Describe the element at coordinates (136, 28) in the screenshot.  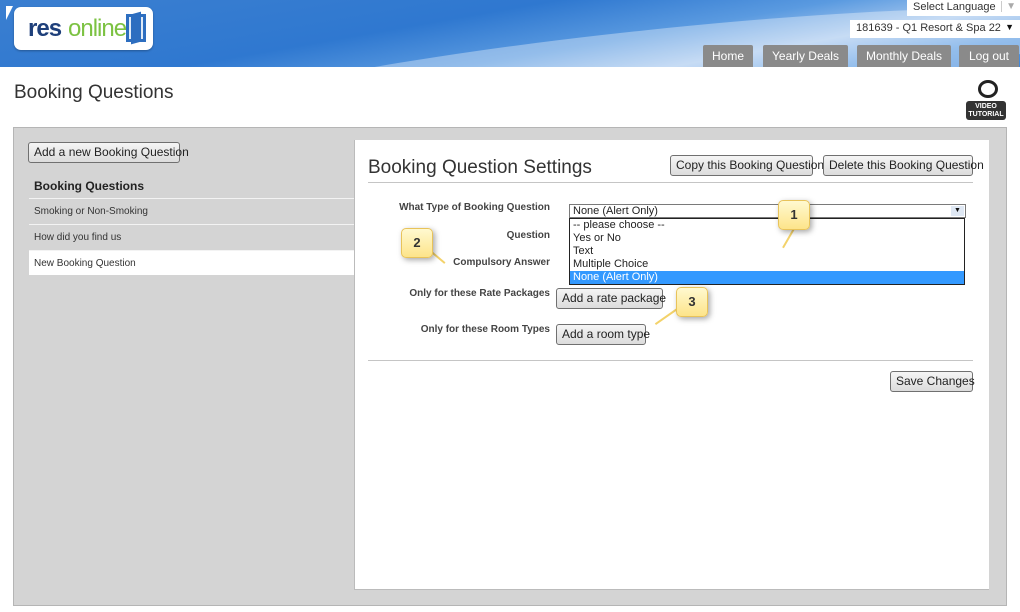
I see `door-icon` at that location.